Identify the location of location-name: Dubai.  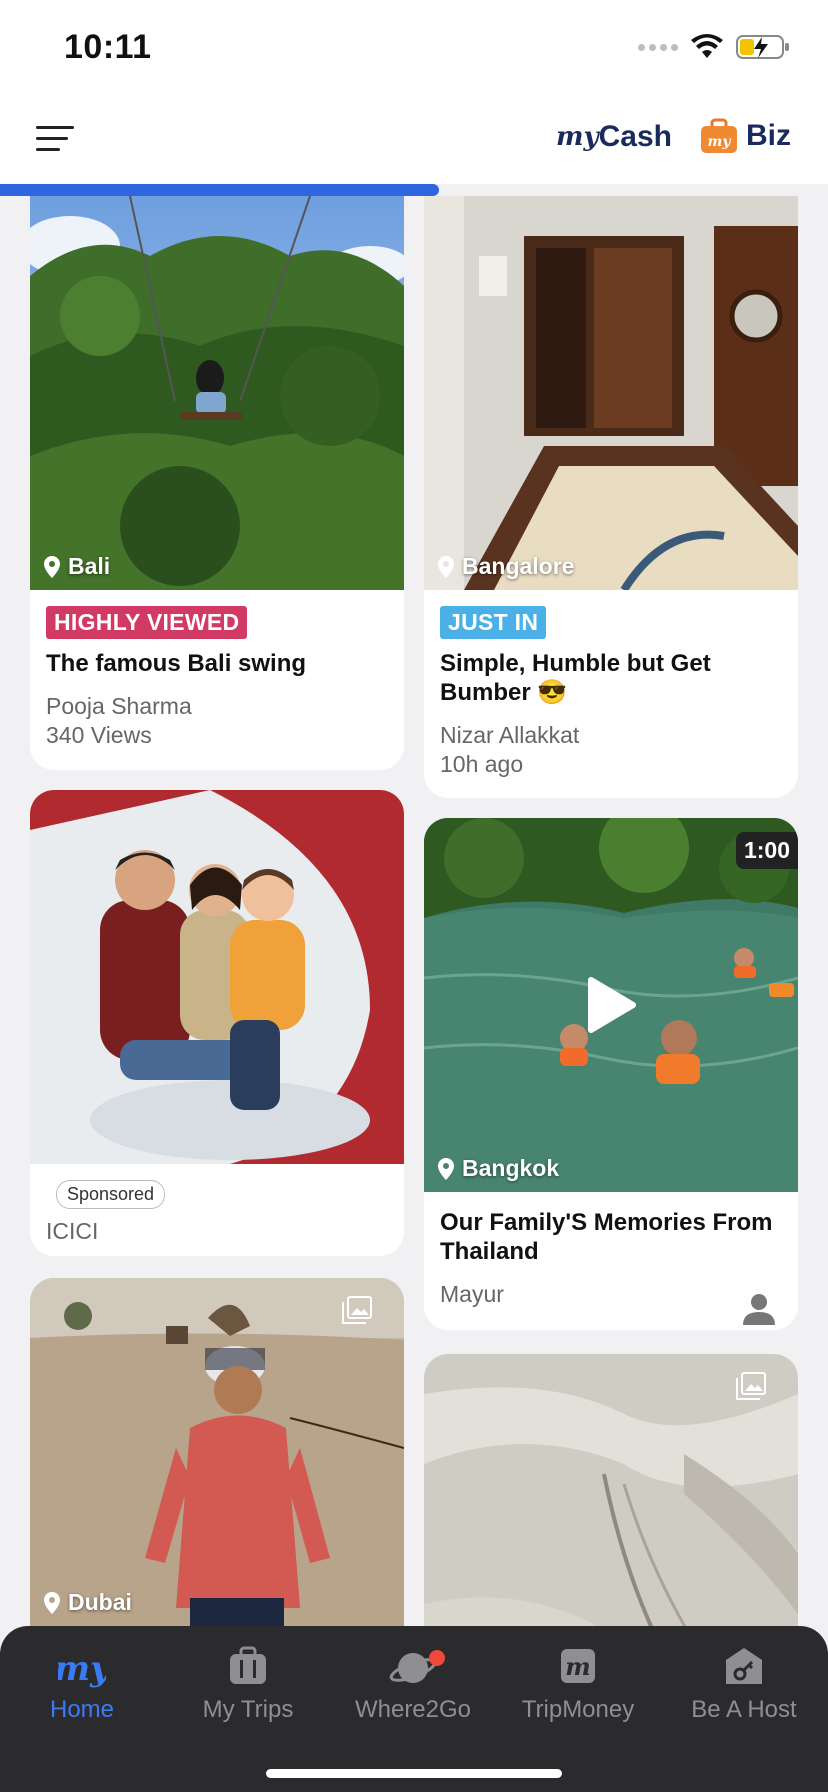
(100, 1602).